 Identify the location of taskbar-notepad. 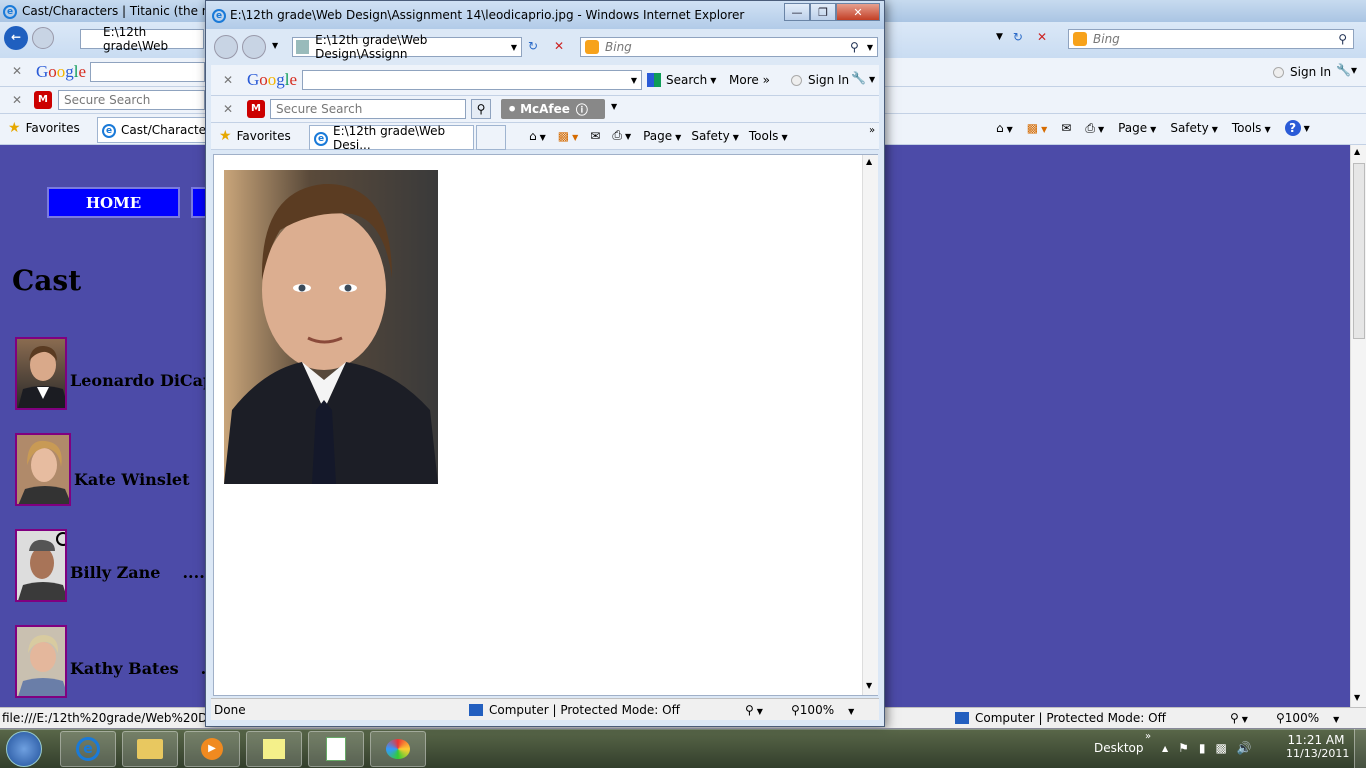
(336, 749).